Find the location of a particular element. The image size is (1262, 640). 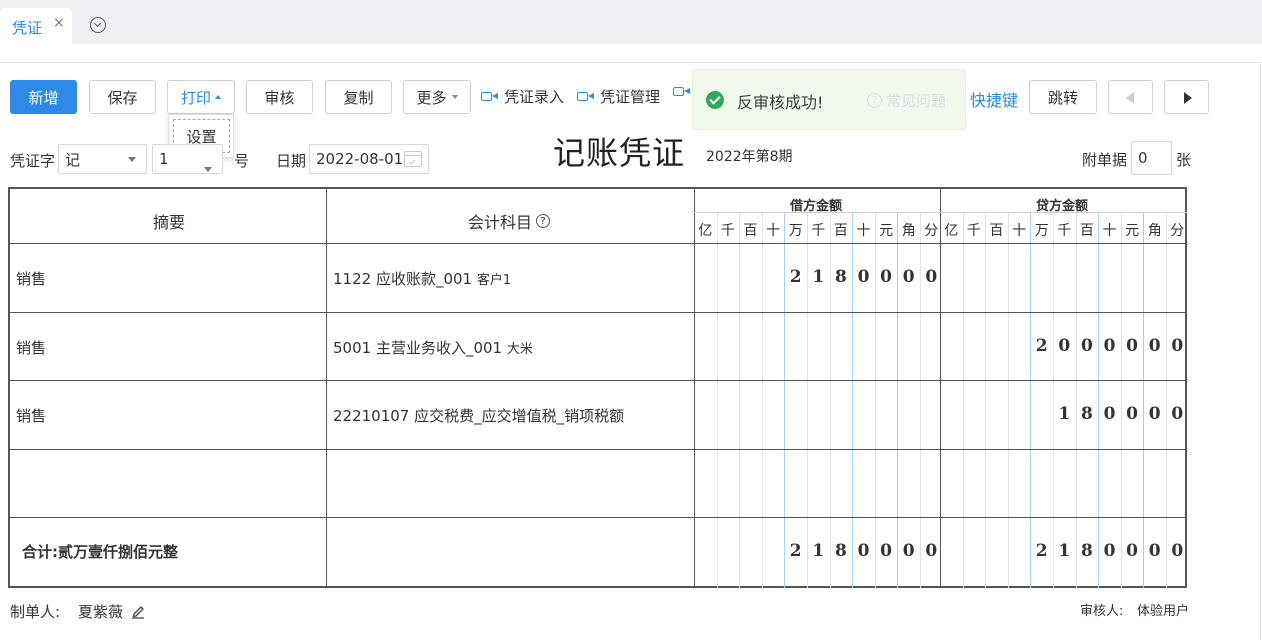

attachments-value: 0 is located at coordinates (1143, 158).